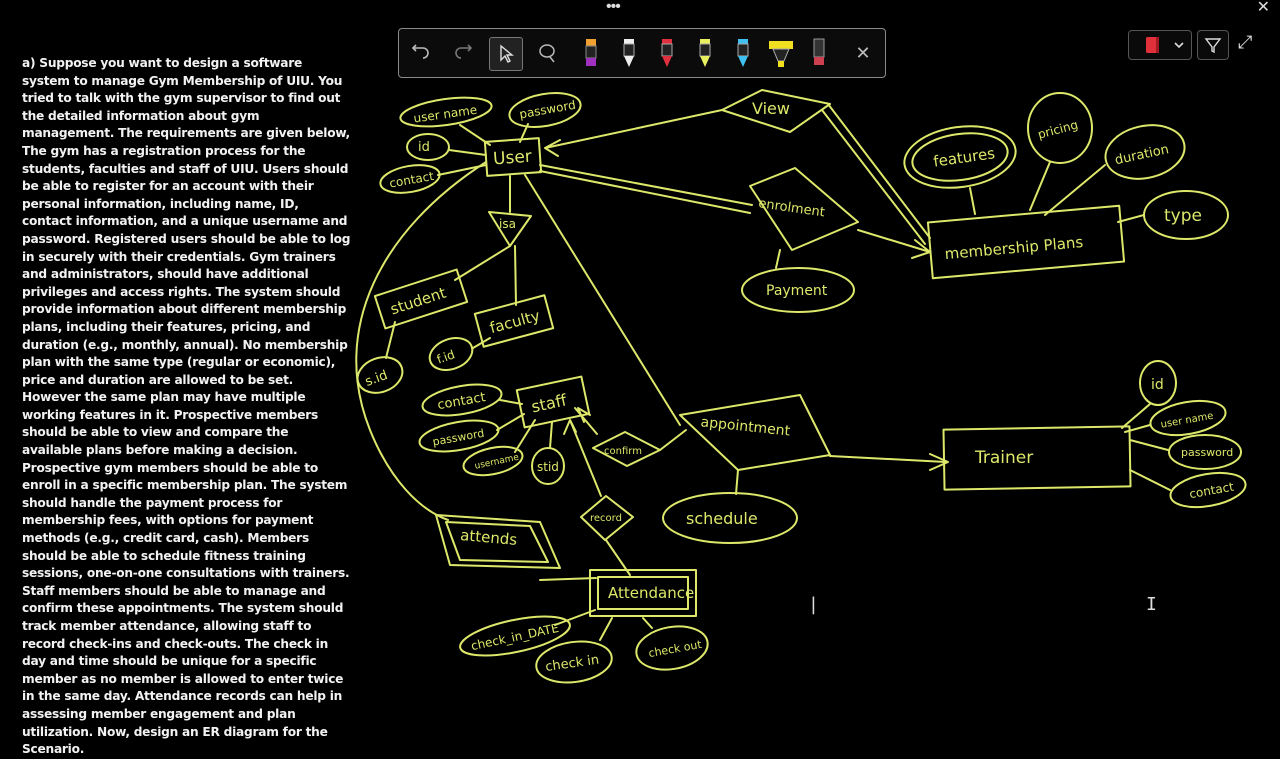 The width and height of the screenshot is (1280, 759). Describe the element at coordinates (675, 649) in the screenshot. I see `check-out-label: check out` at that location.